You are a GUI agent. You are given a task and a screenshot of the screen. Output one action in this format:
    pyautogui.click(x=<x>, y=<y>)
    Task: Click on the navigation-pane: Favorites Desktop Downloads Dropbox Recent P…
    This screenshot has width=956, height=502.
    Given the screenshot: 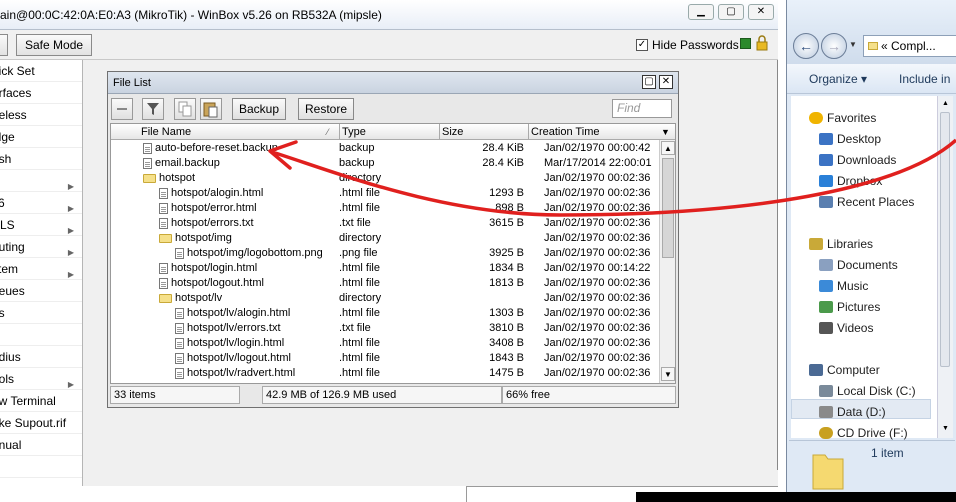 What is the action you would take?
    pyautogui.click(x=864, y=268)
    